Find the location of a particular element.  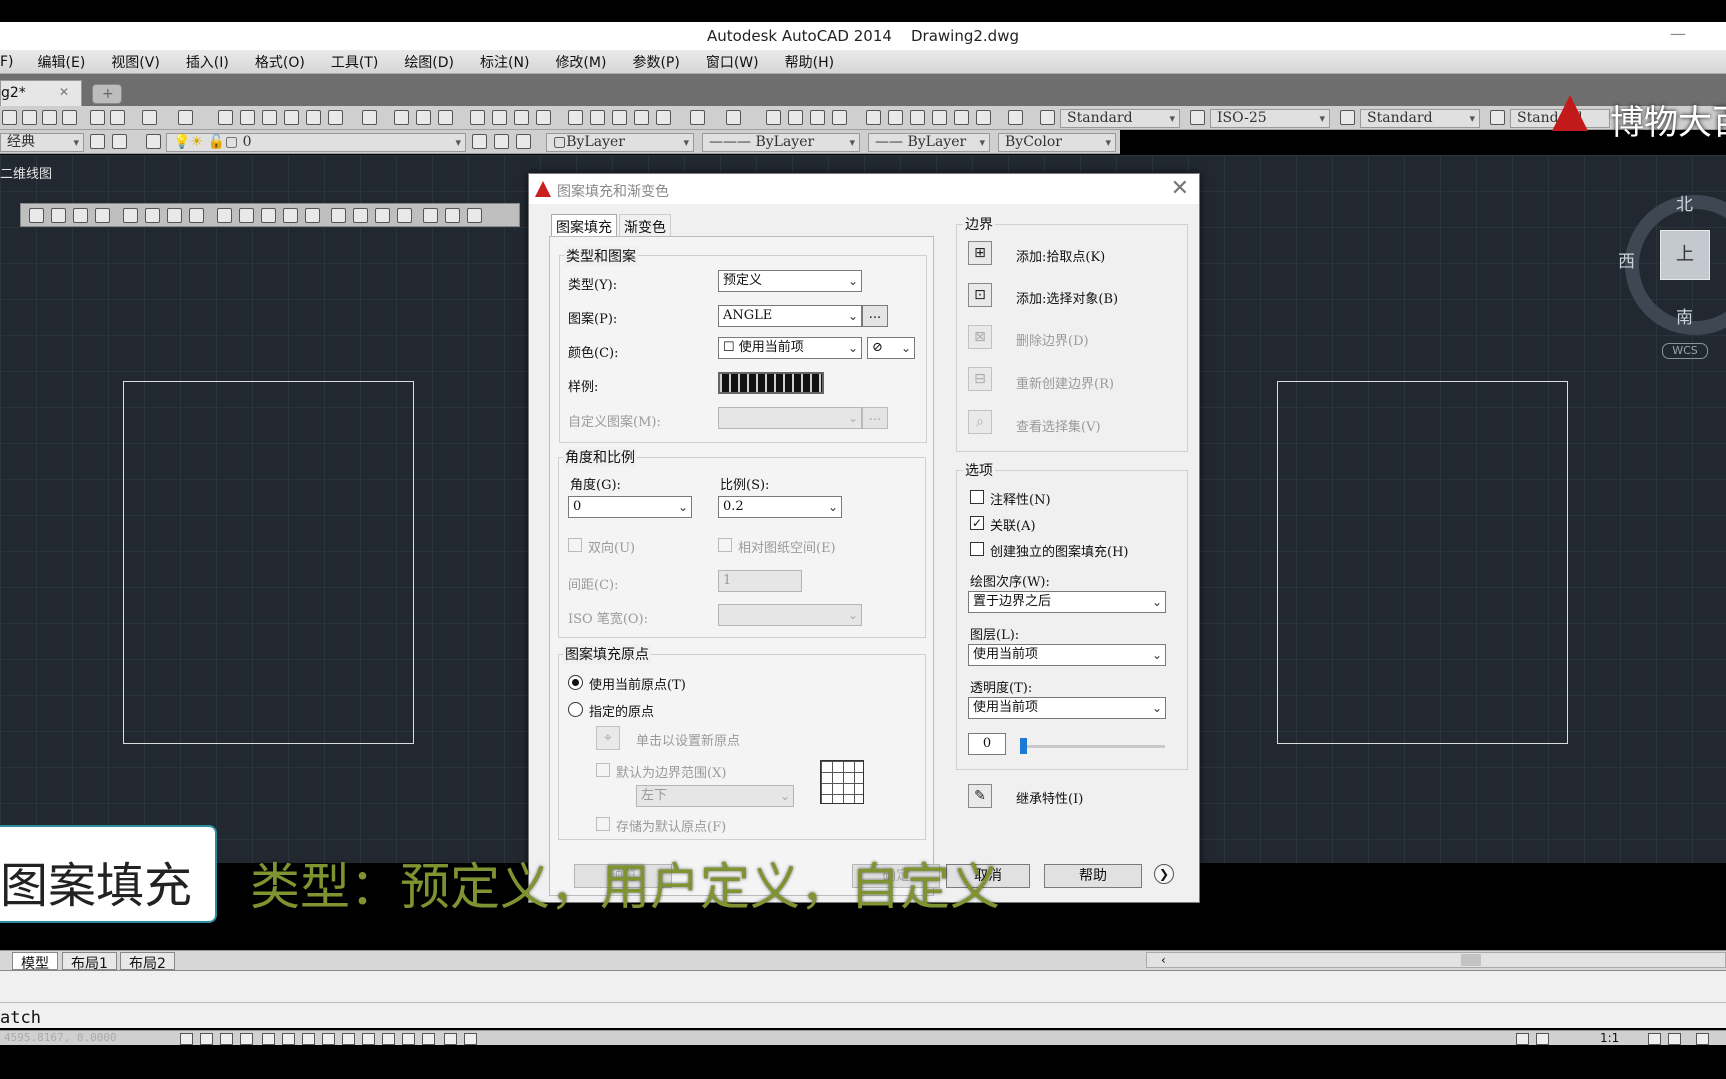

menu-draw: 绘图(D) is located at coordinates (429, 62).